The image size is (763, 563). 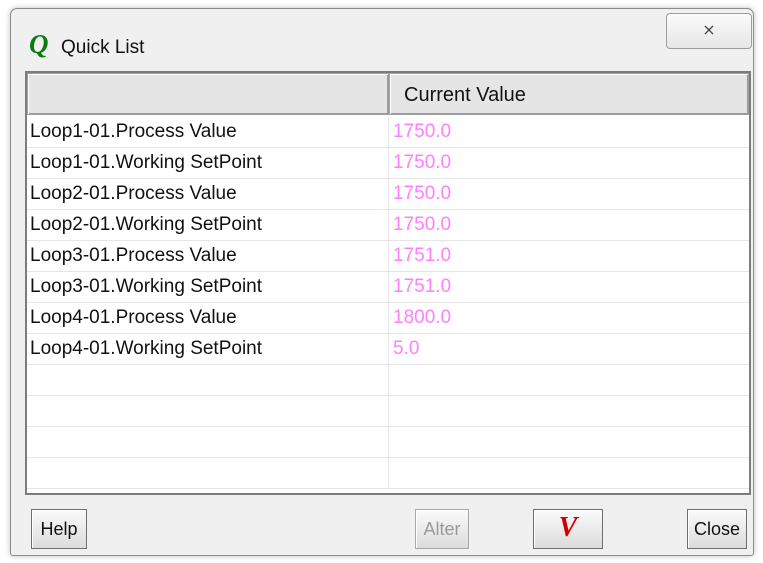 I want to click on tag-name-cell: Loop4-01.Process Value, so click(x=208, y=318).